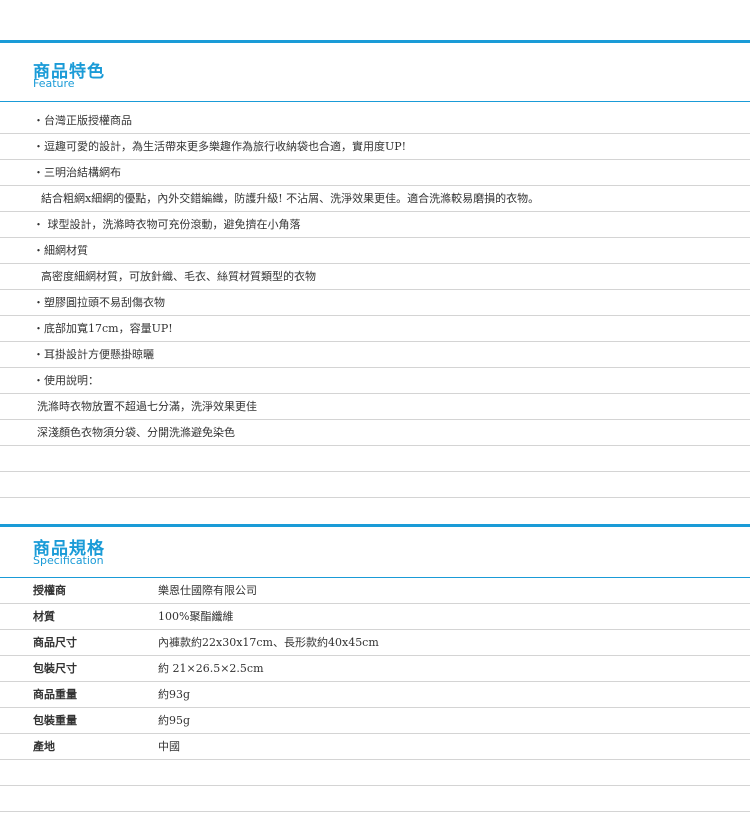 Image resolution: width=750 pixels, height=837 pixels. I want to click on spec-value: 樂恩仕國際有限公司, so click(207, 590).